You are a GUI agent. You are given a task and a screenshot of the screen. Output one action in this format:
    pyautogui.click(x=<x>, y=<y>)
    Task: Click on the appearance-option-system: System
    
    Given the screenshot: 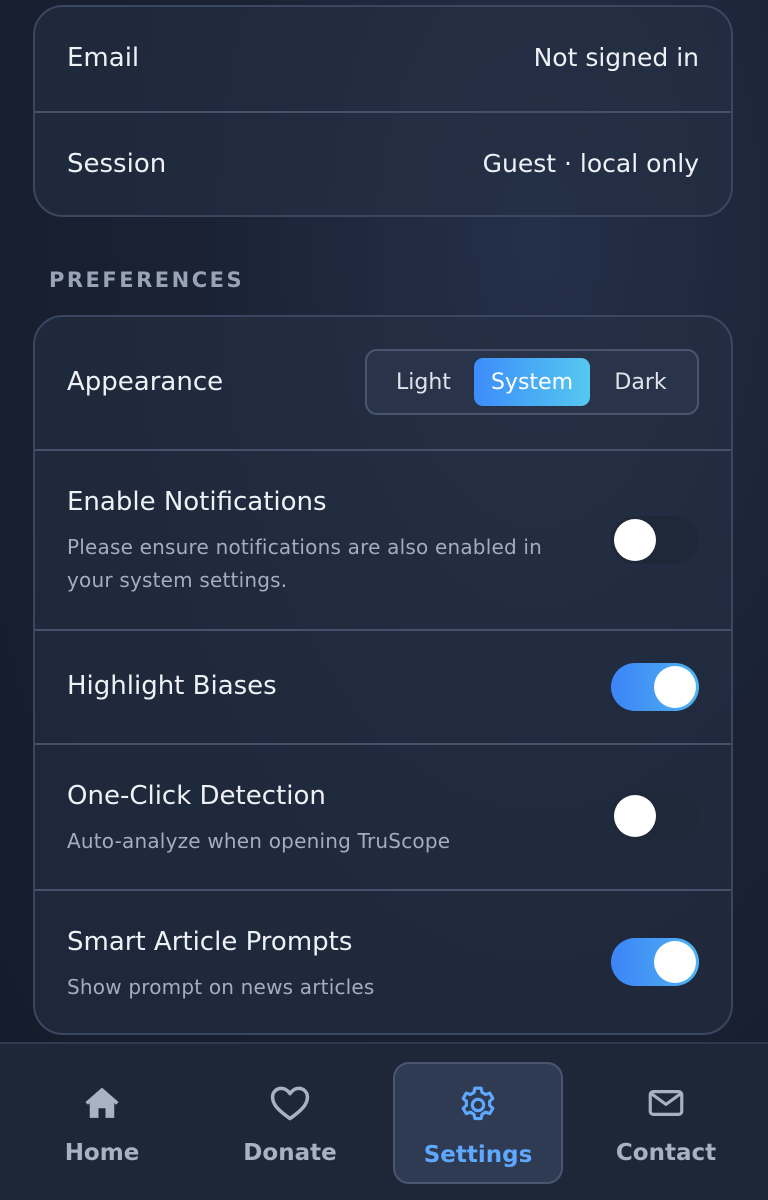 What is the action you would take?
    pyautogui.click(x=532, y=382)
    